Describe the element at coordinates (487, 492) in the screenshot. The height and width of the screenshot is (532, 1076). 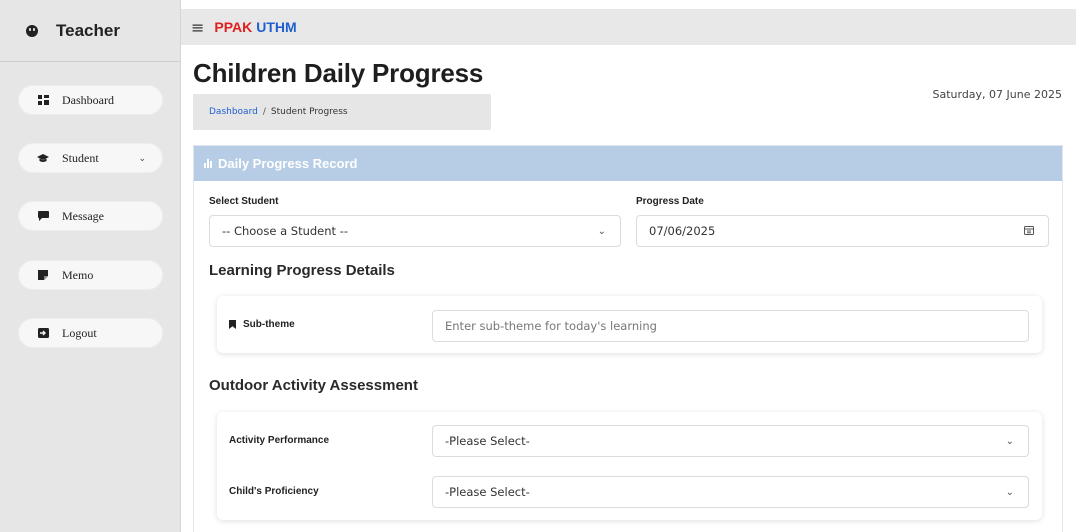
I see `child-proficiency-value: -Please Select-` at that location.